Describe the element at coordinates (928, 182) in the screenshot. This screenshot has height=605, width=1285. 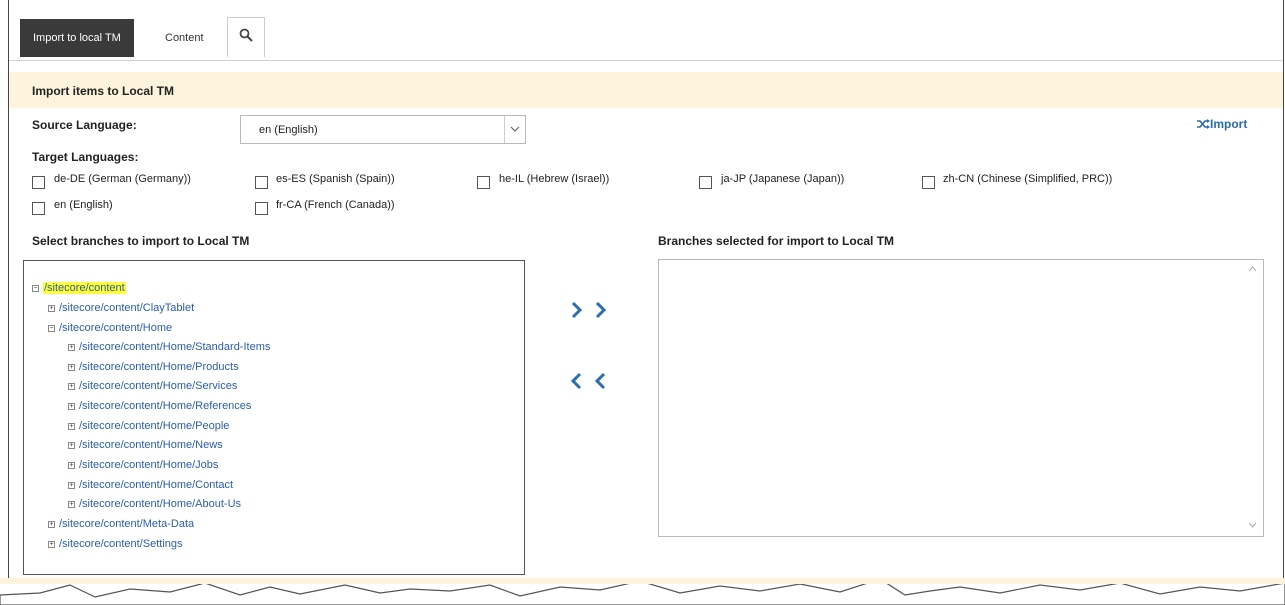
I see `checkbox-zh-cn` at that location.